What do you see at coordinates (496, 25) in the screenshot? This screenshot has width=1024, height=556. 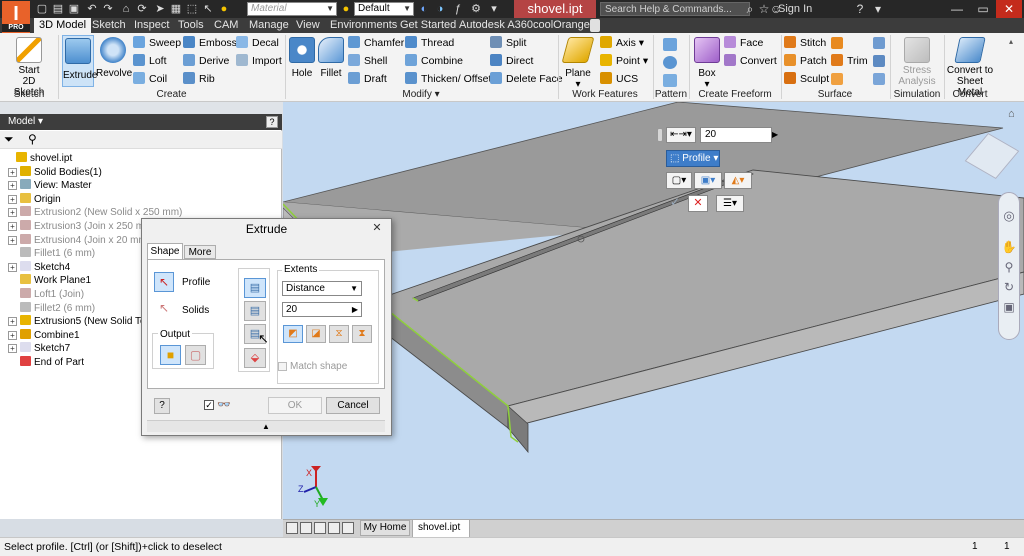 I see `tab-autodesk-a360: Autodesk A360` at bounding box center [496, 25].